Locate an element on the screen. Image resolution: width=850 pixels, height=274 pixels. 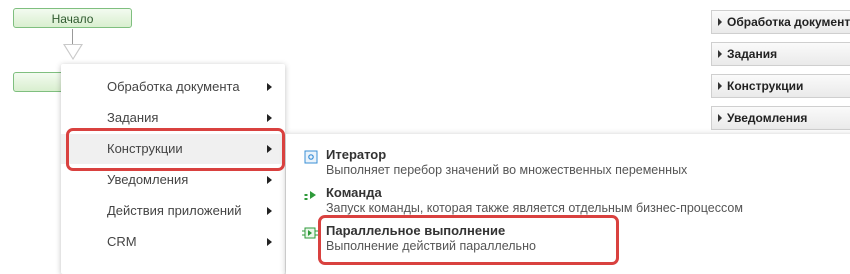
menu-item-label: Уведомления is located at coordinates (148, 179).